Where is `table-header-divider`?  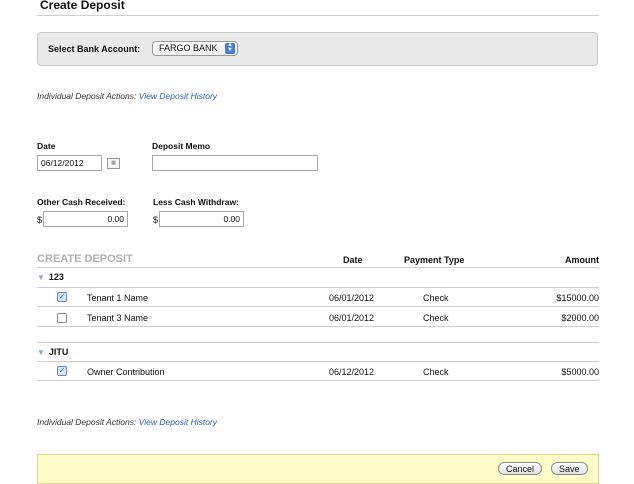 table-header-divider is located at coordinates (318, 267).